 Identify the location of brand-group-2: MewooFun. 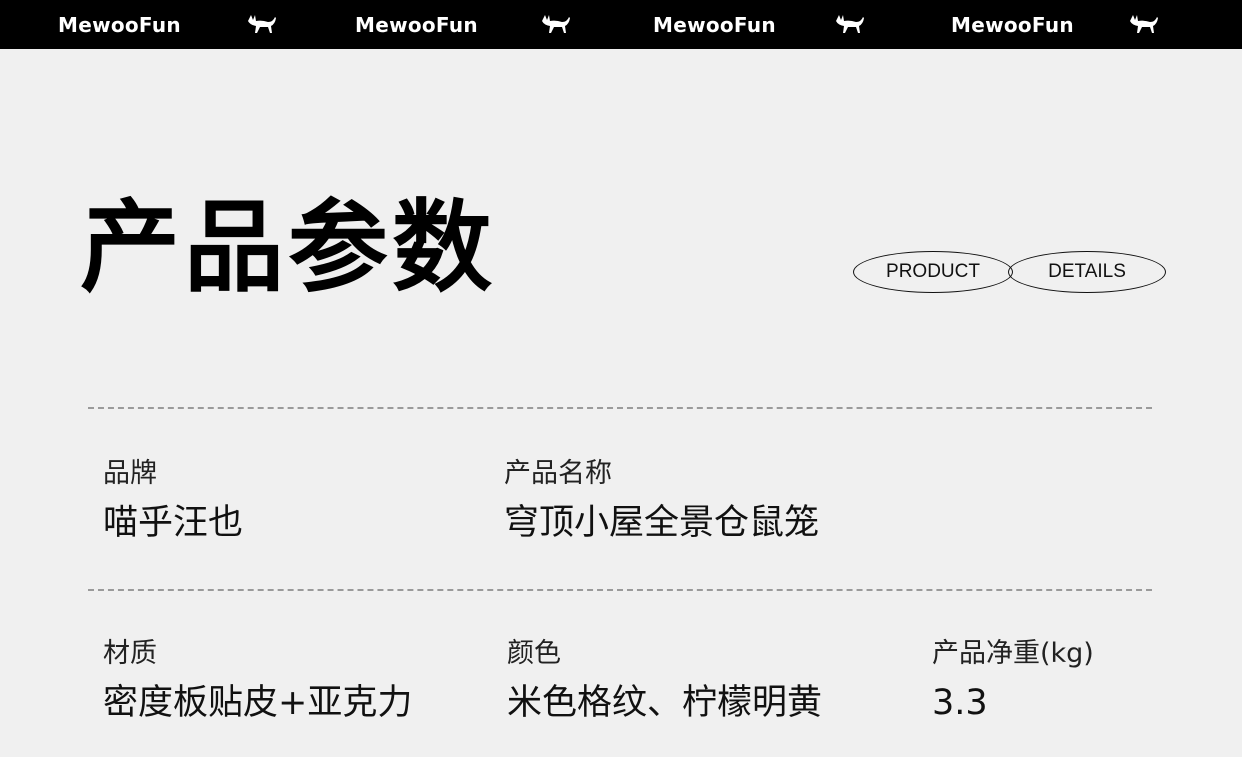
(416, 24).